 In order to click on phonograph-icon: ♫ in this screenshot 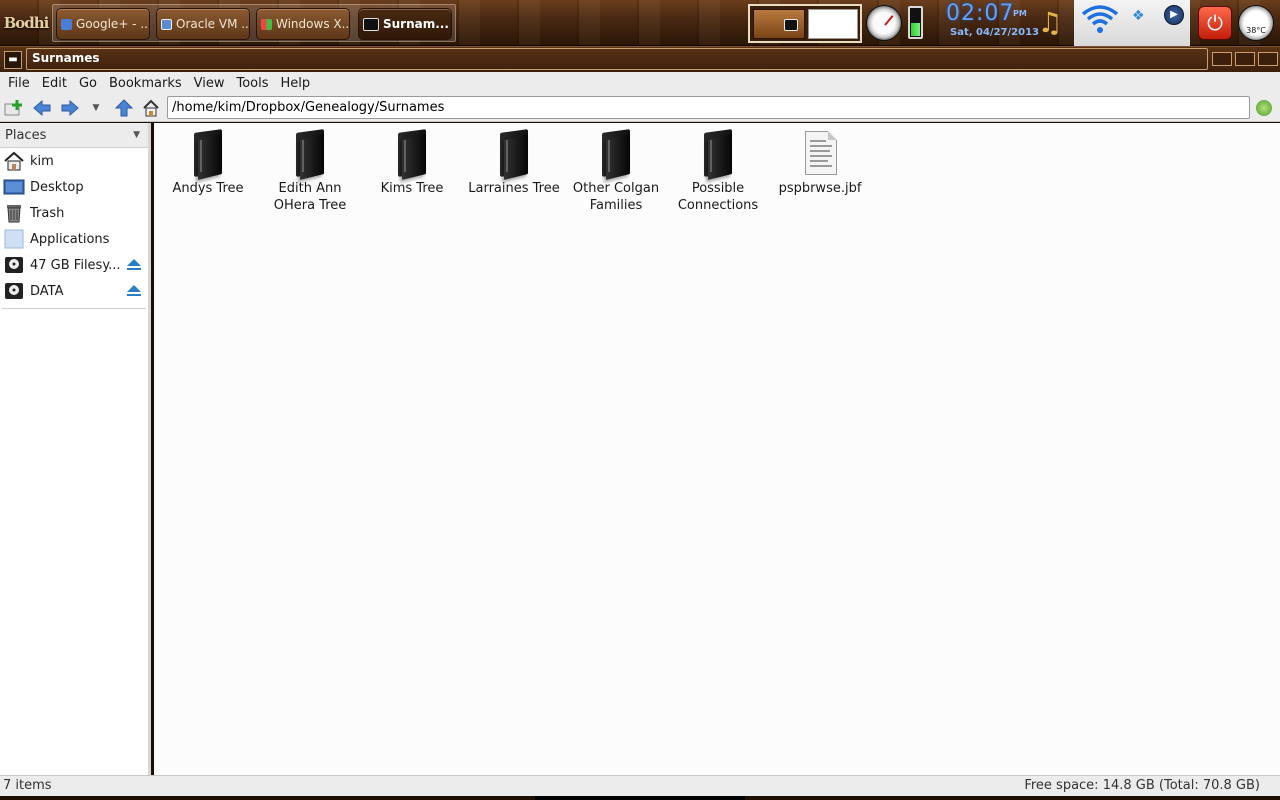, I will do `click(1050, 23)`.